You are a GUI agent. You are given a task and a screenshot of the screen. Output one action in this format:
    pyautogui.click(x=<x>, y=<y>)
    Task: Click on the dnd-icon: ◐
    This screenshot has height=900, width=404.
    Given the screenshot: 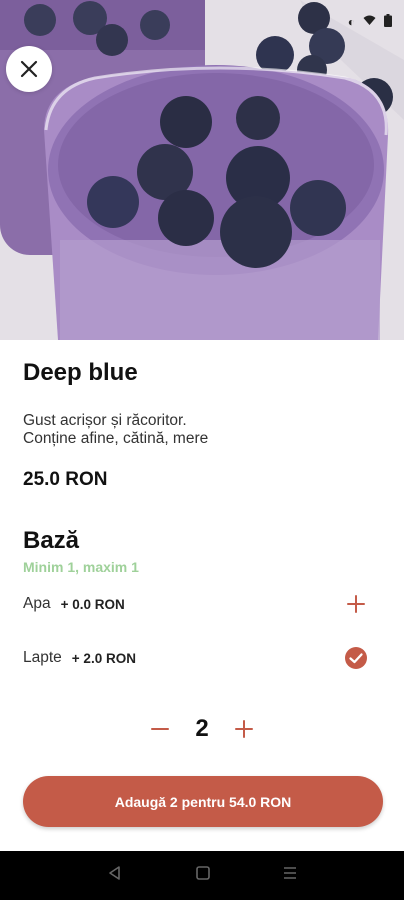 What is the action you would take?
    pyautogui.click(x=351, y=21)
    